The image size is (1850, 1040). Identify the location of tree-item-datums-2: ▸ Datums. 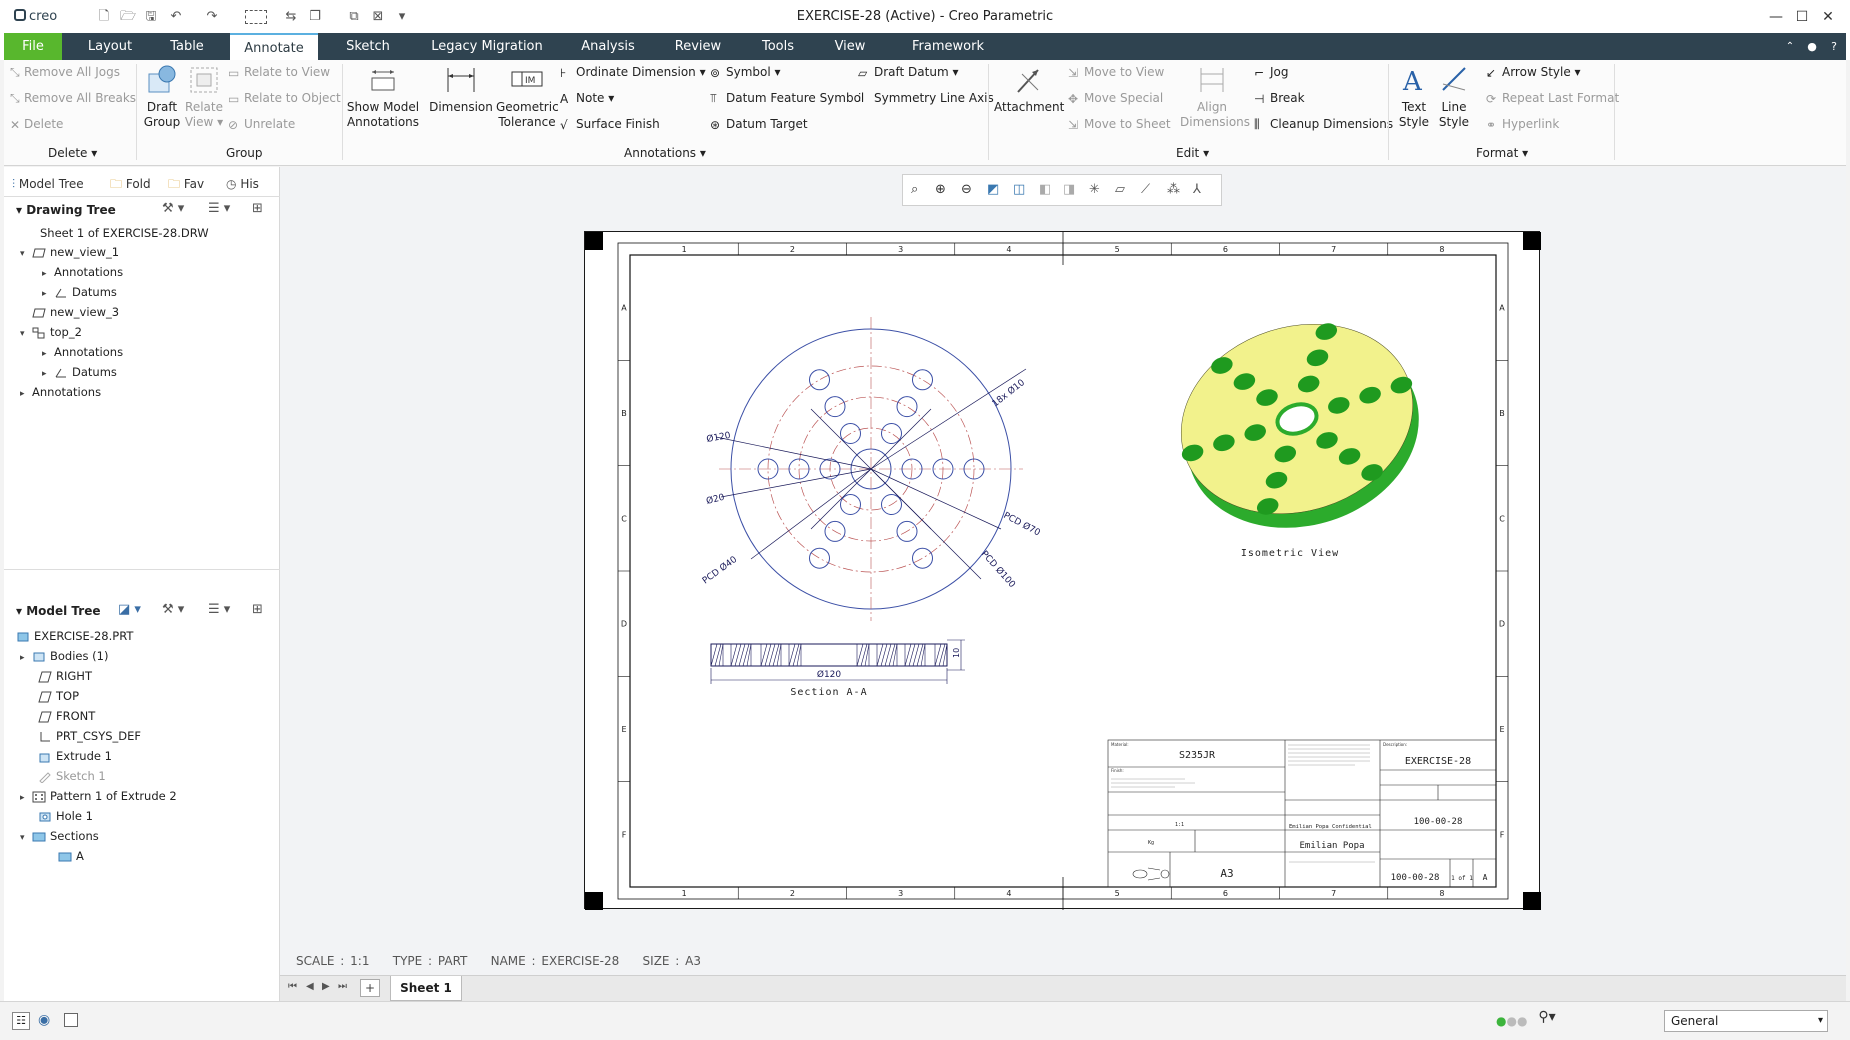
(79, 372).